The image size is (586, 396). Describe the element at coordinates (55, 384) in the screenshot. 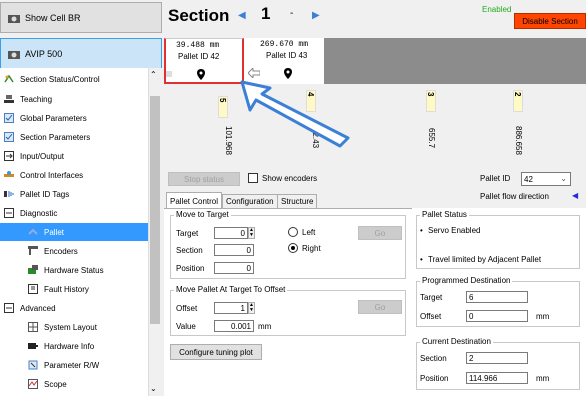

I see `tree-item-label: Scope` at that location.